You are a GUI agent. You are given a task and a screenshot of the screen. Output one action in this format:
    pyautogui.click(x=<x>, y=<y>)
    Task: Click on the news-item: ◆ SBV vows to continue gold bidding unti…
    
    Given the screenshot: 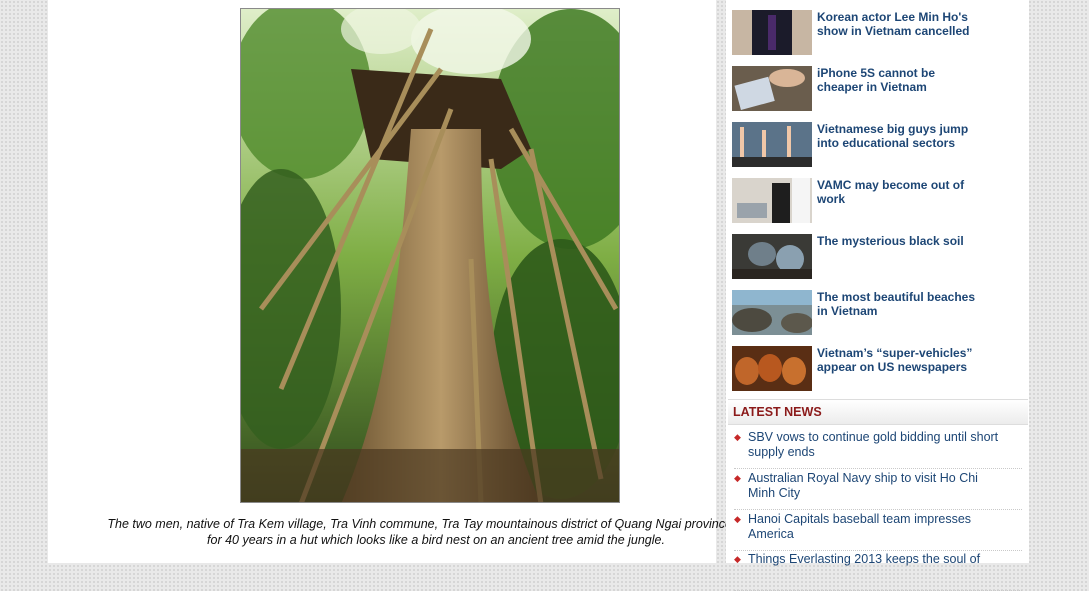 What is the action you would take?
    pyautogui.click(x=878, y=449)
    